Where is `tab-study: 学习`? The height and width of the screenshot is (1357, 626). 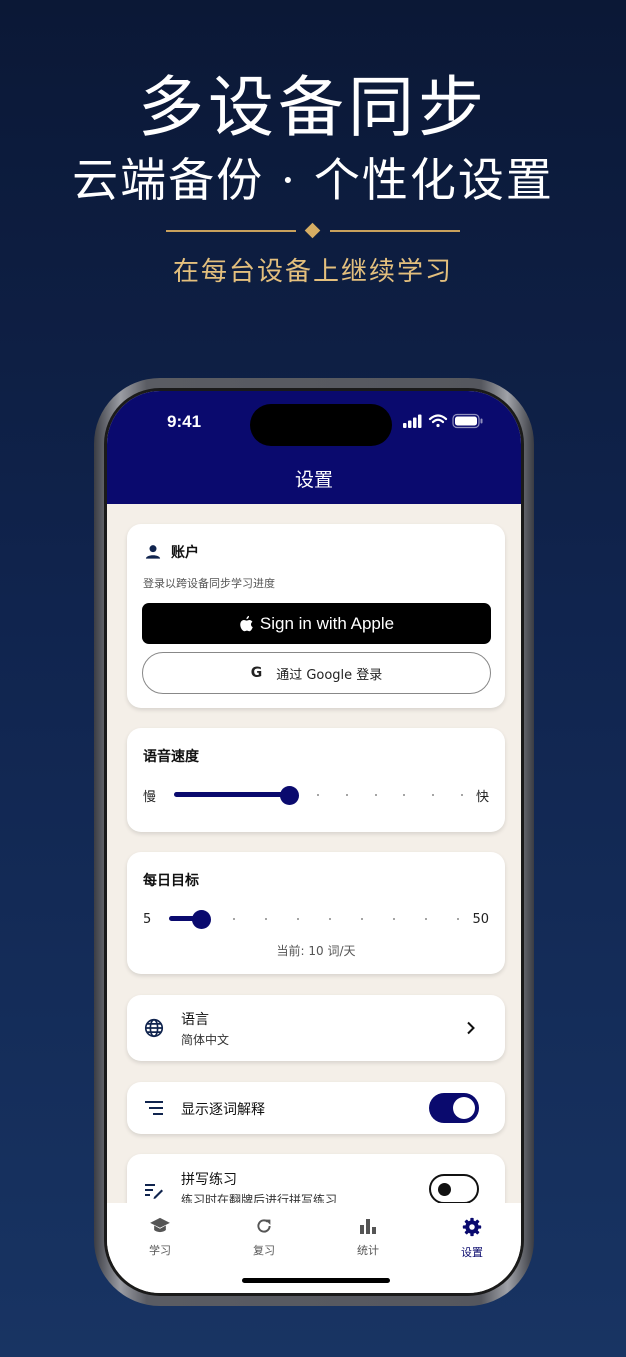
tab-study: 学习 is located at coordinates (160, 1237).